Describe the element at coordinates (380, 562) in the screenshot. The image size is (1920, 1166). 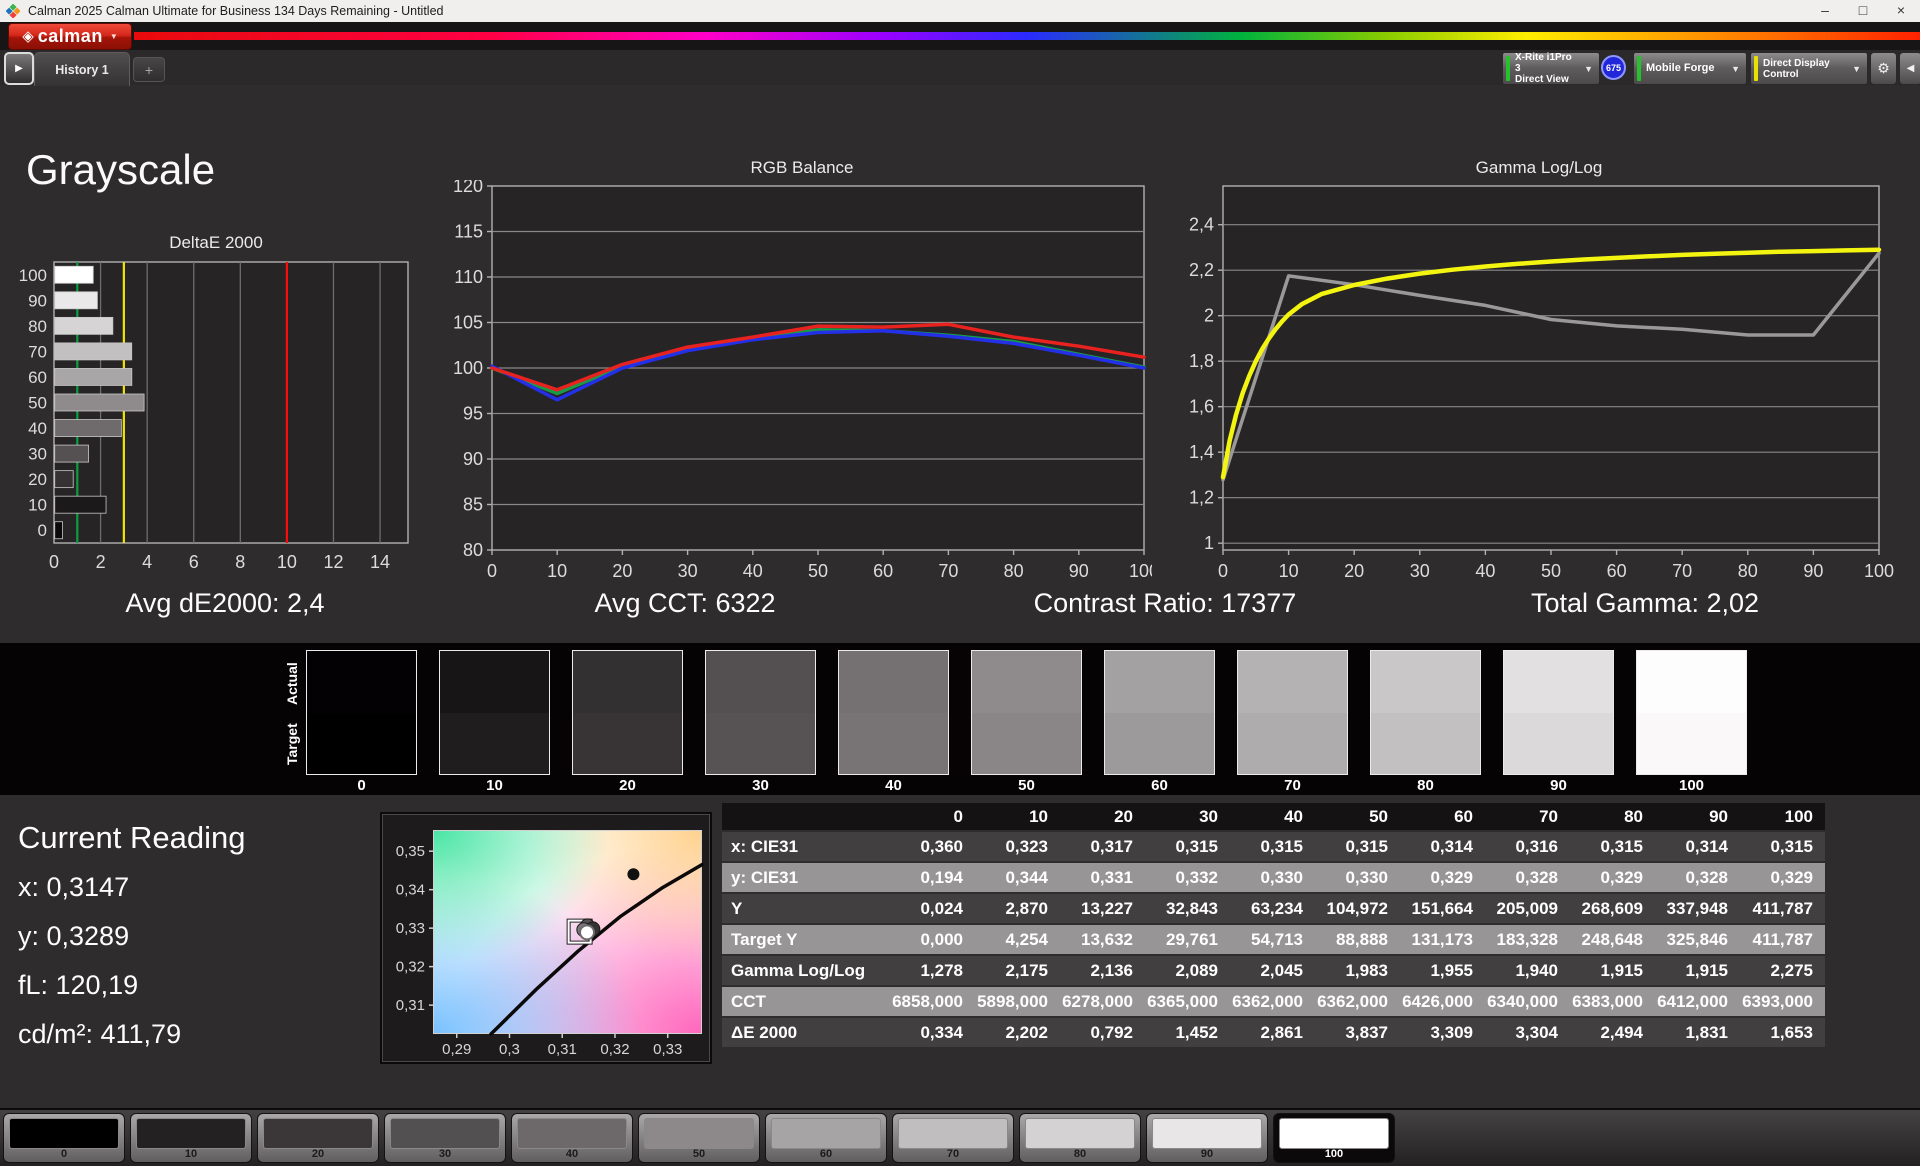
I see `svg-text: 14` at that location.